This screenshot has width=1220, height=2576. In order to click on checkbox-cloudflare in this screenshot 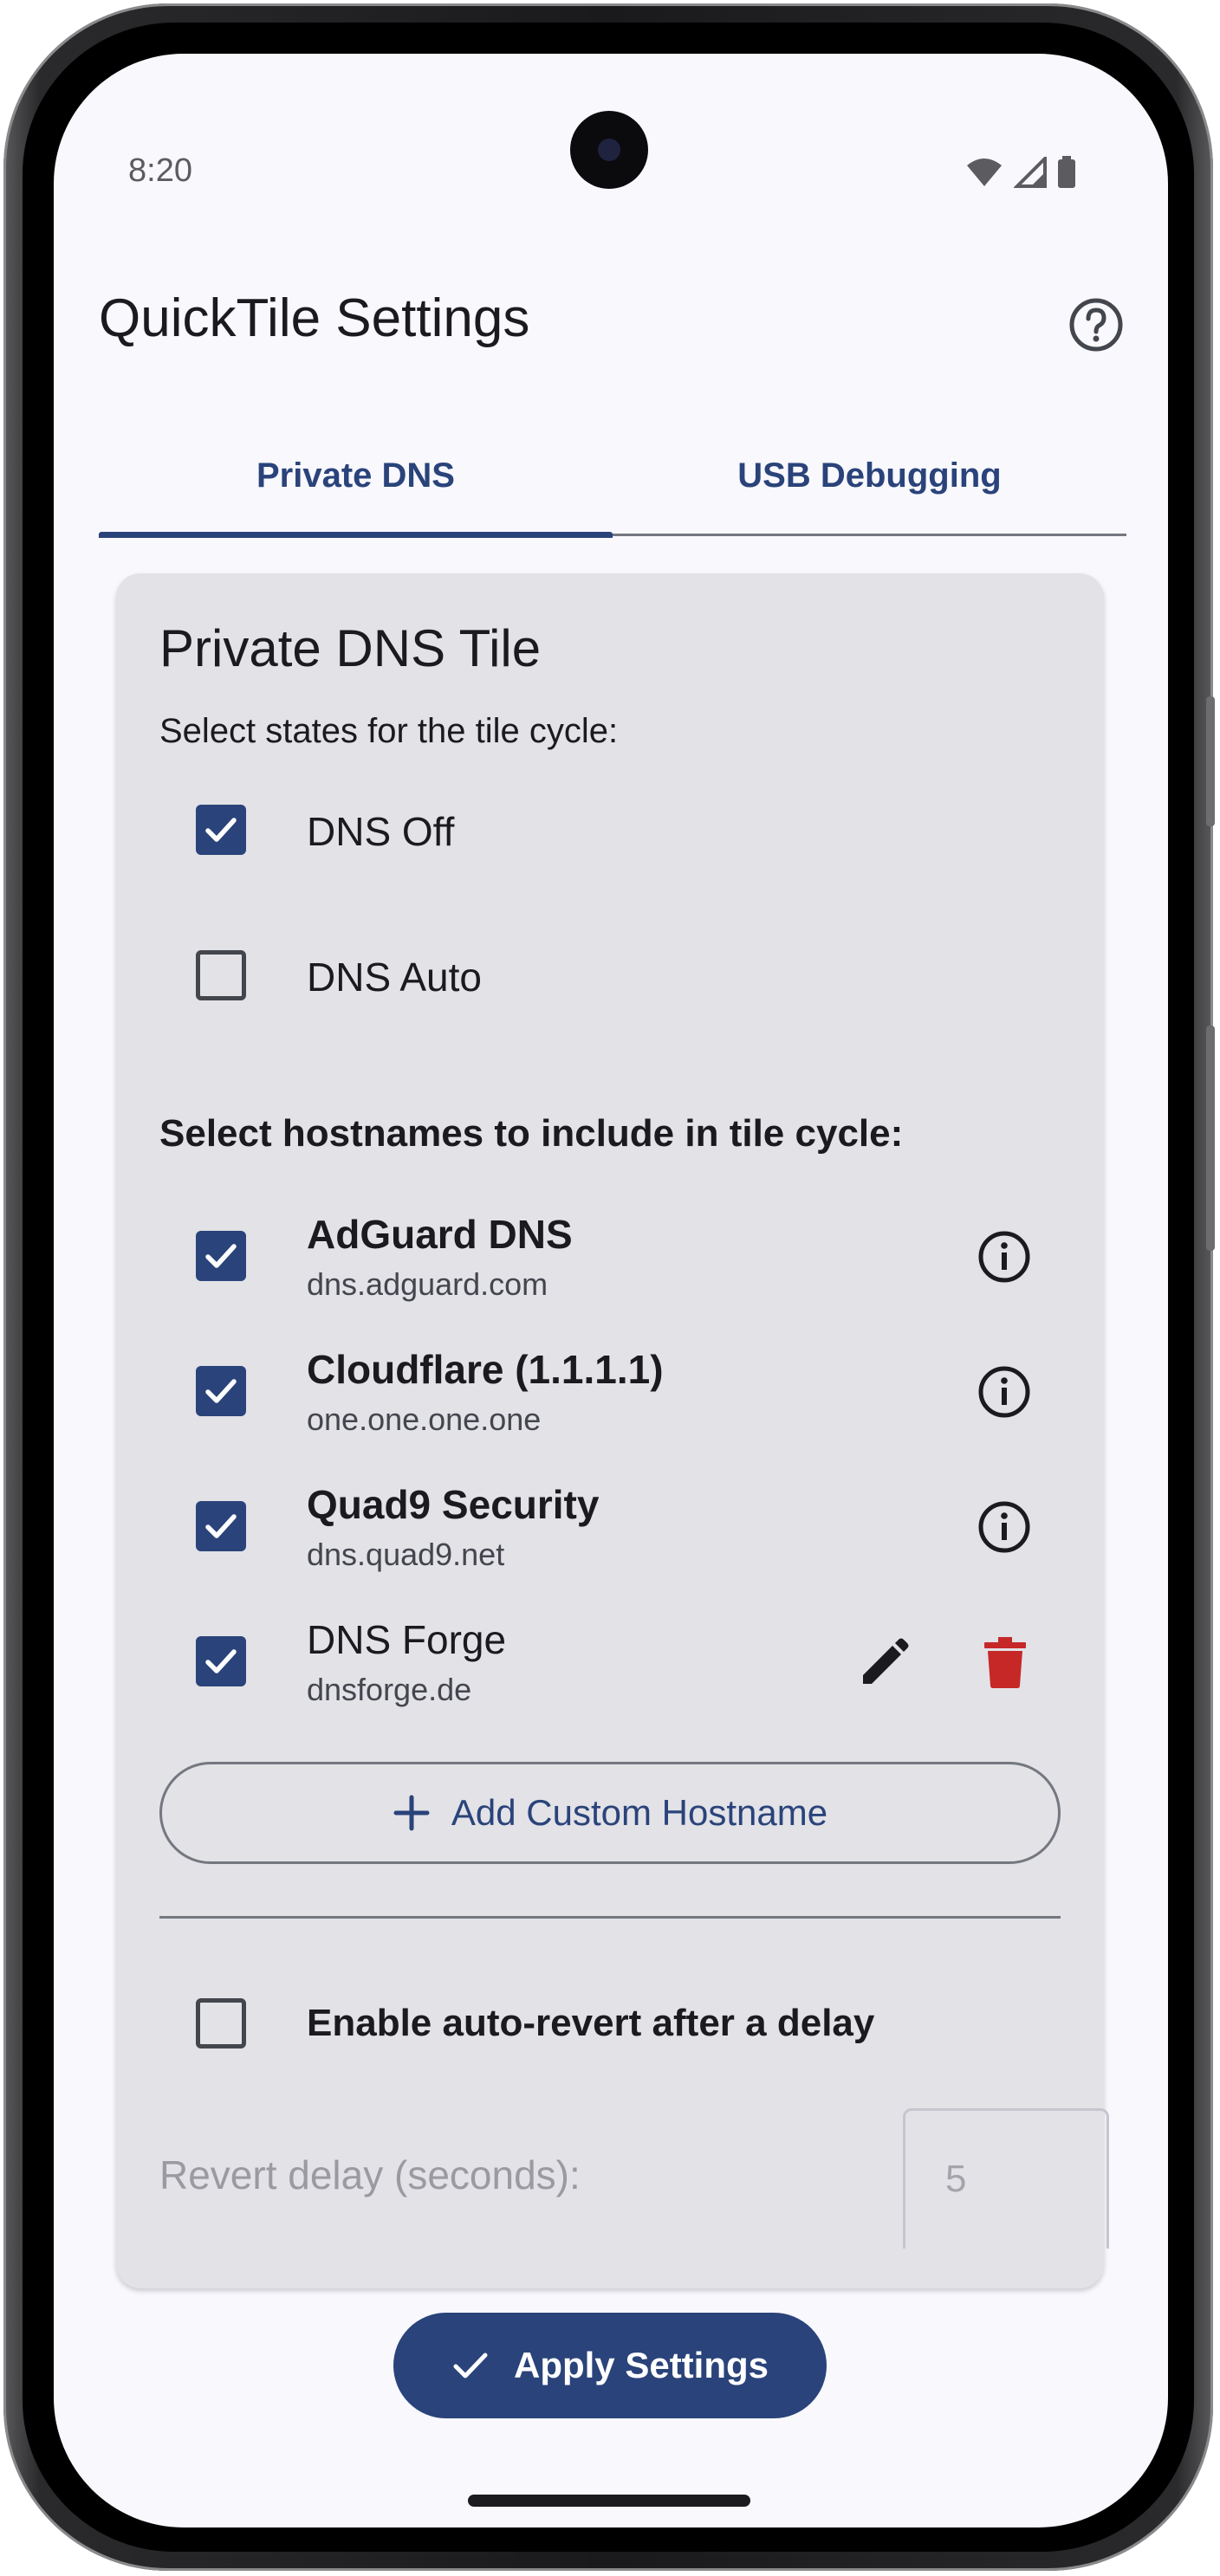, I will do `click(221, 1391)`.